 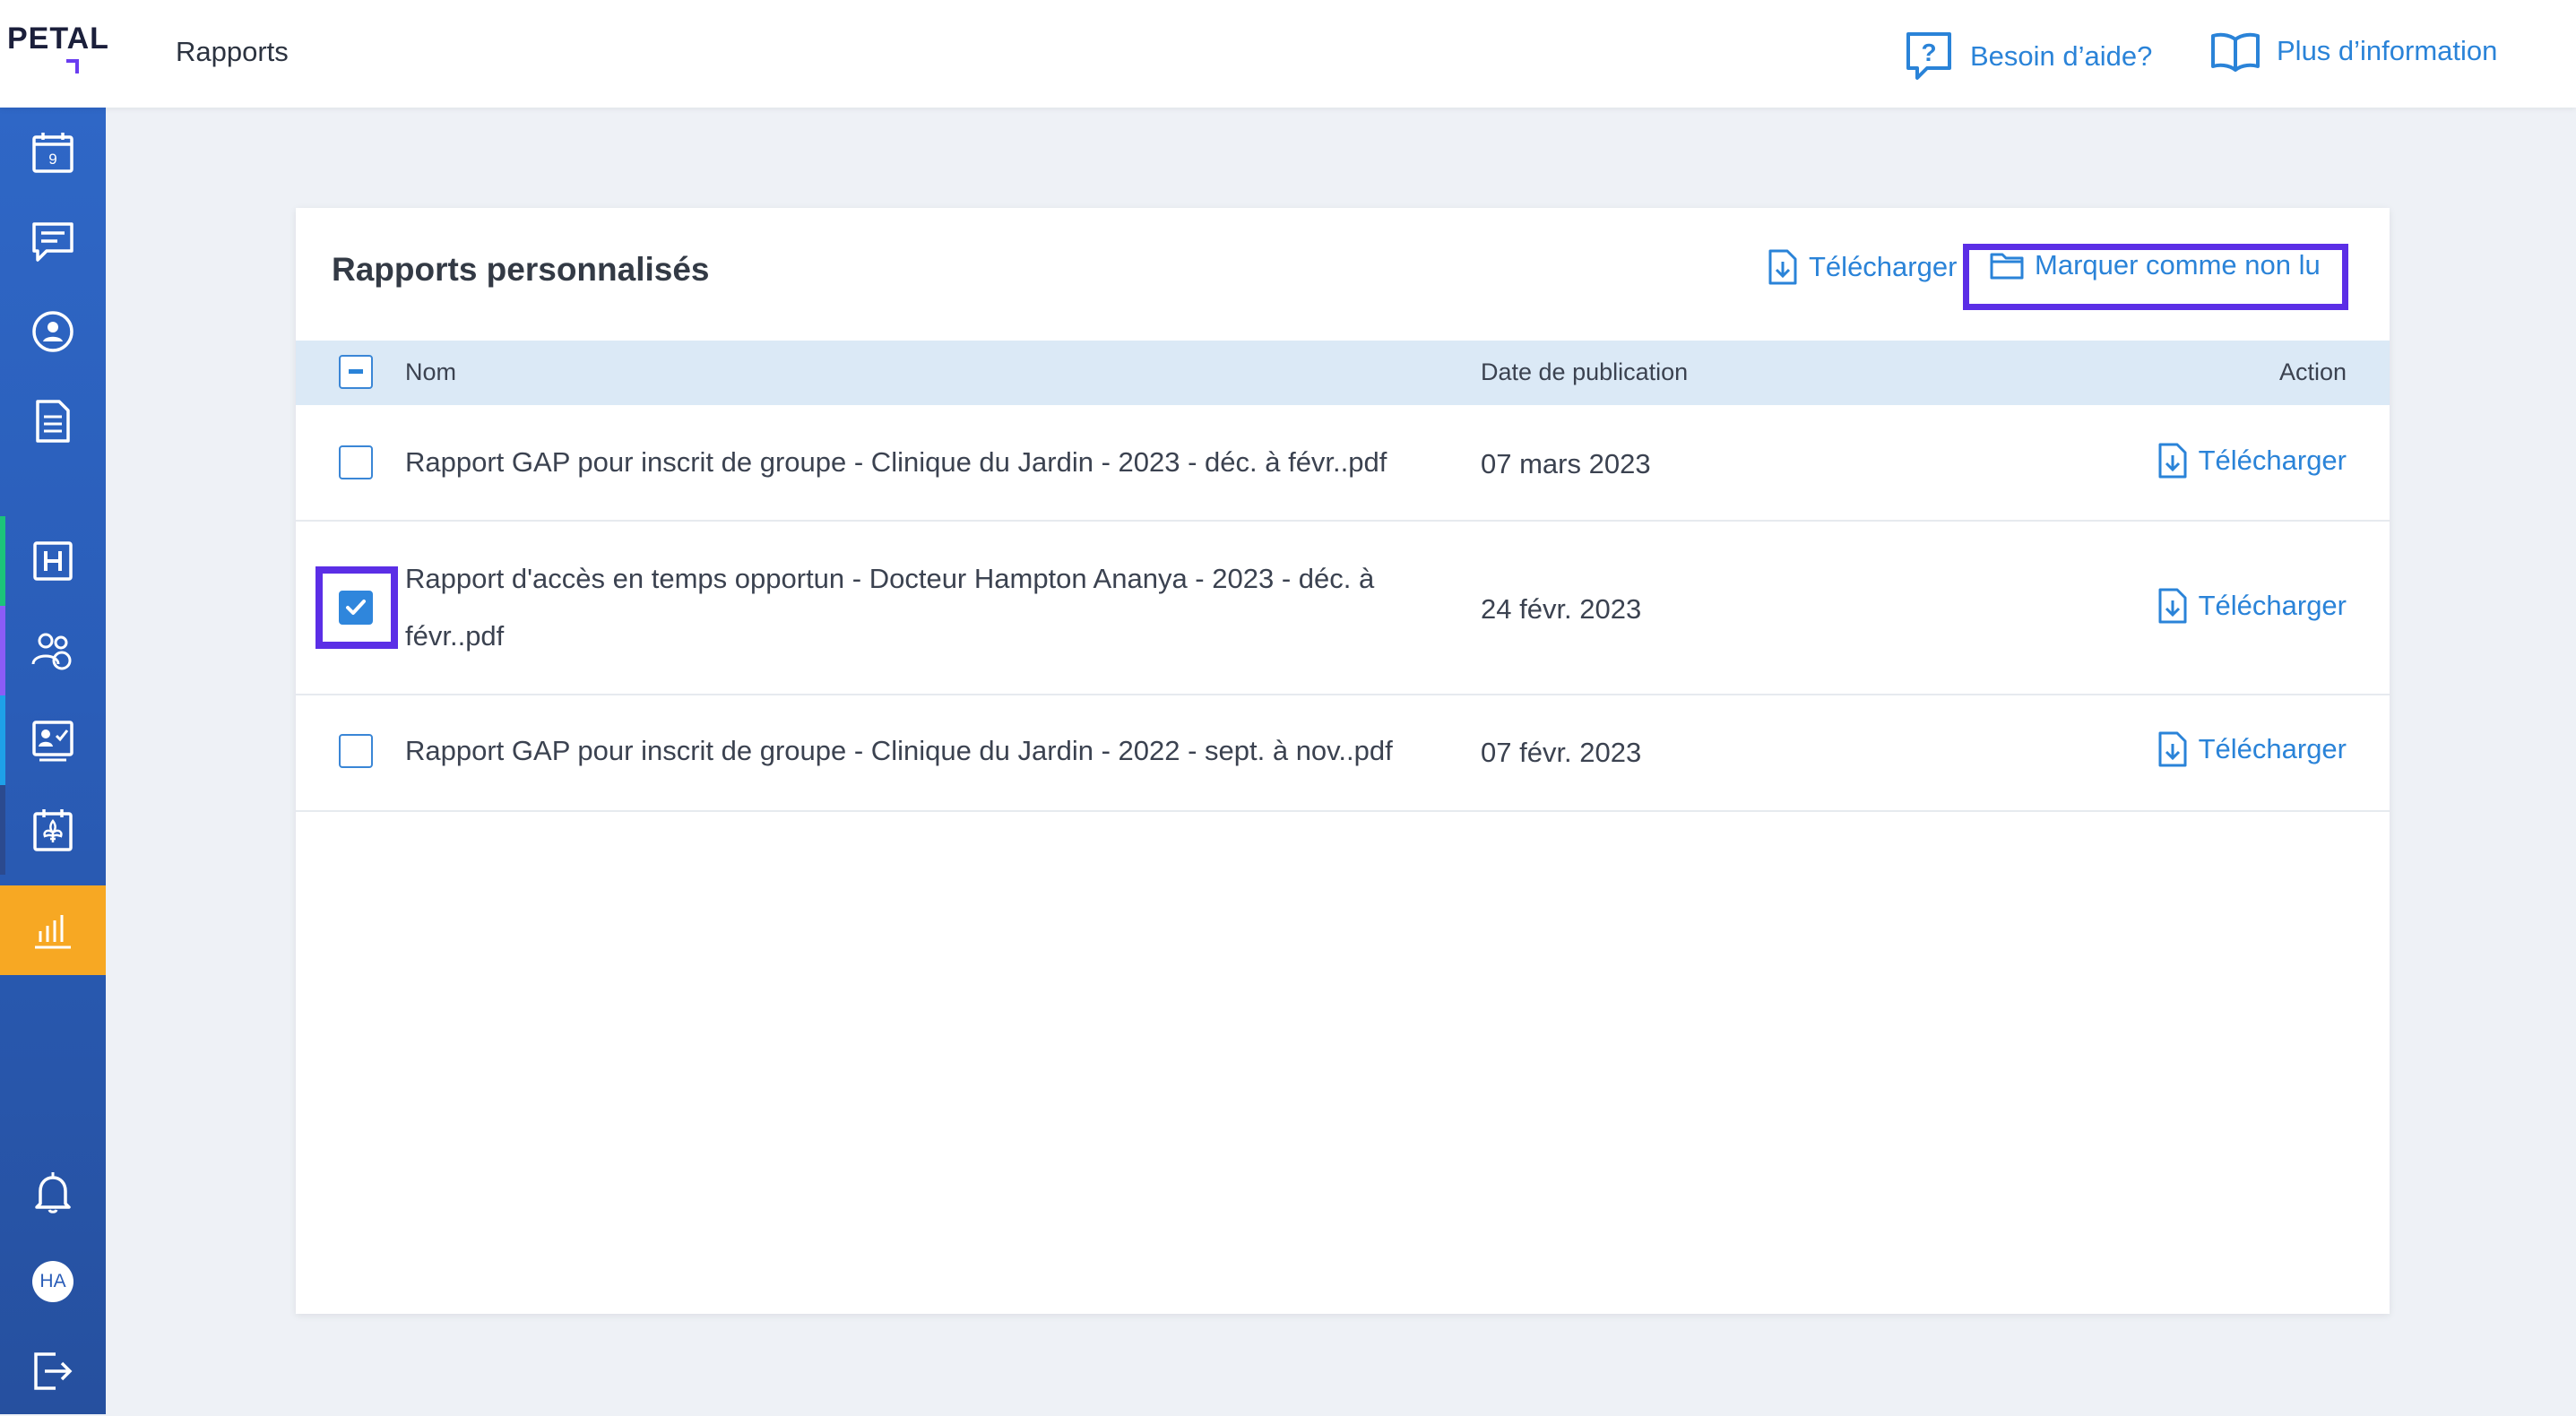 I want to click on sidebar-item-notifications, so click(x=53, y=1192).